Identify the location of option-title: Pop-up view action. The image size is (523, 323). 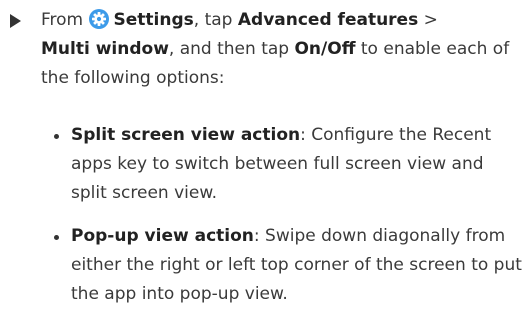
(162, 236).